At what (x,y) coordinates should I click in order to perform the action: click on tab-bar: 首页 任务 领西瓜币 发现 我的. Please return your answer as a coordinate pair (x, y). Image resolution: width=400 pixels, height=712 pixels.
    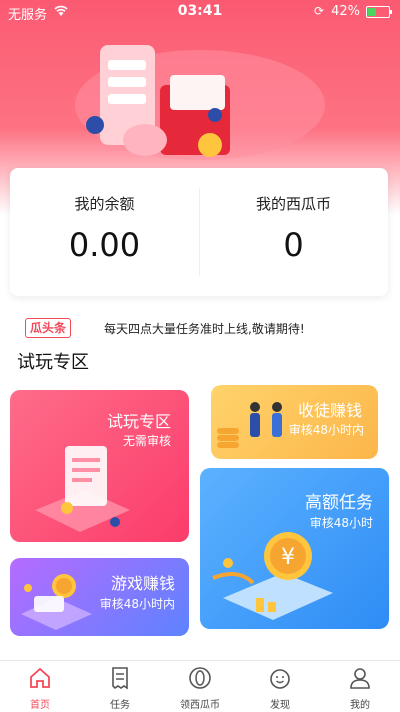
    Looking at the image, I should click on (200, 686).